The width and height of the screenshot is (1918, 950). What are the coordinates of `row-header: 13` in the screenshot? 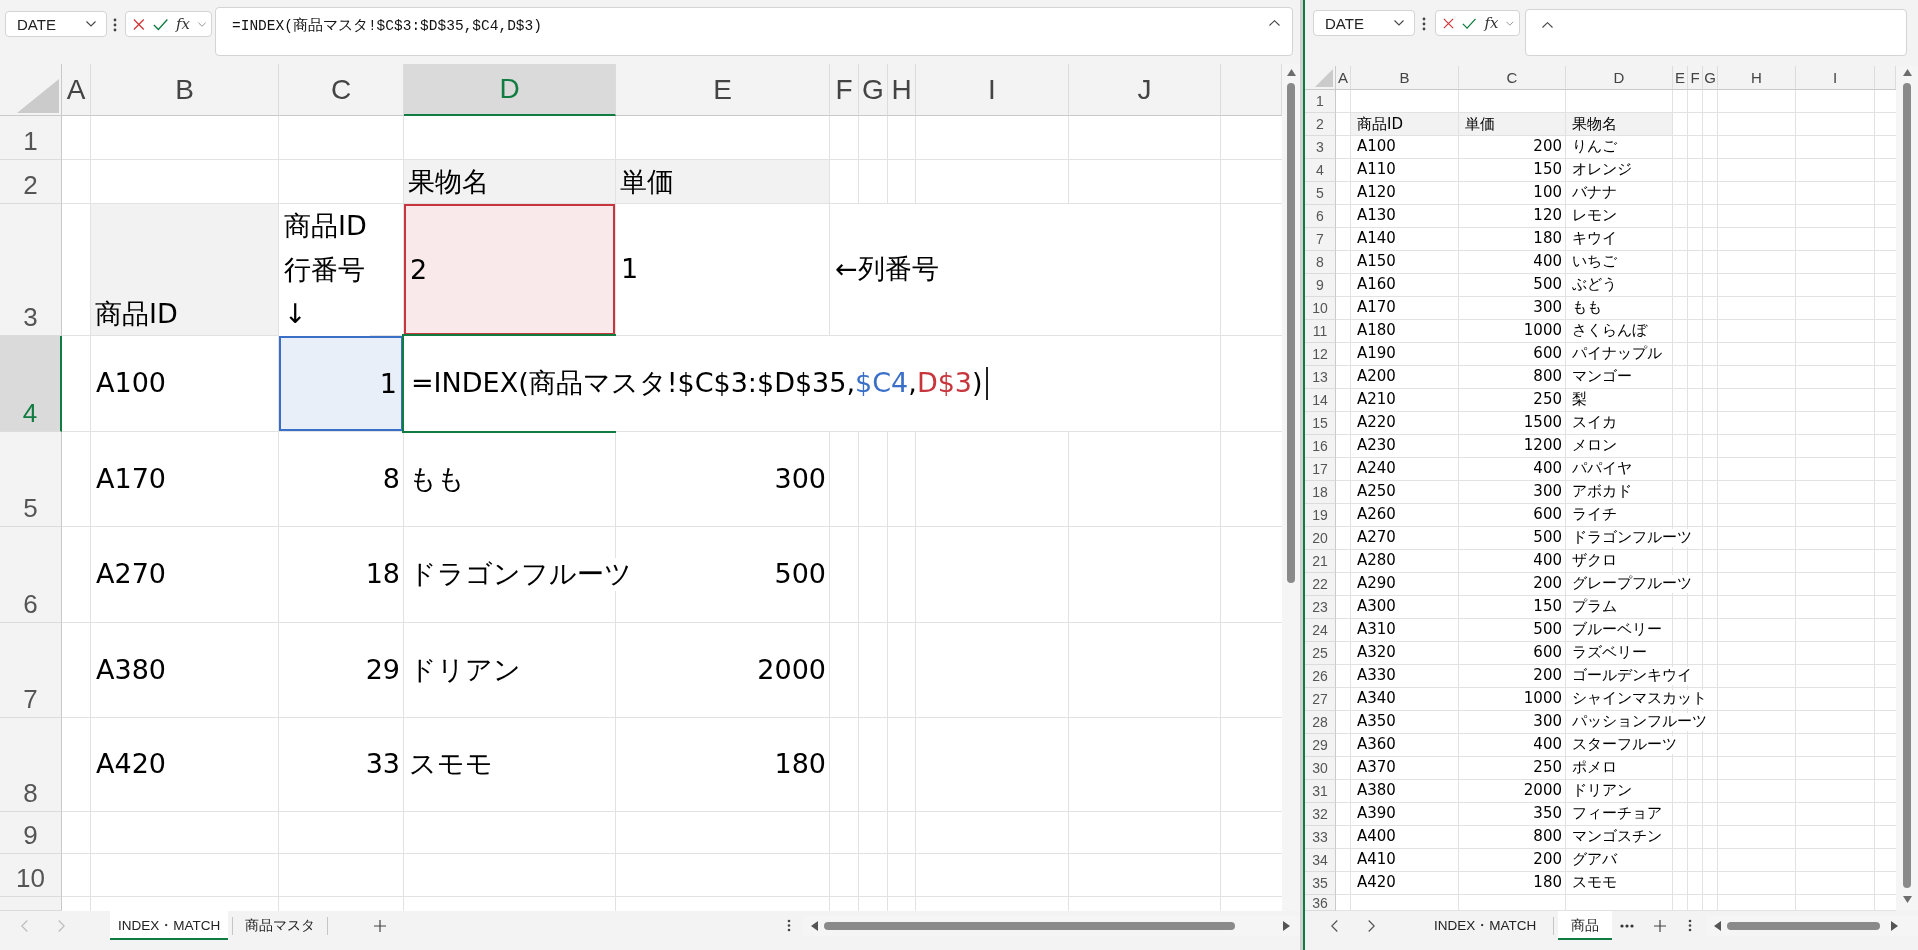 It's located at (1320, 377).